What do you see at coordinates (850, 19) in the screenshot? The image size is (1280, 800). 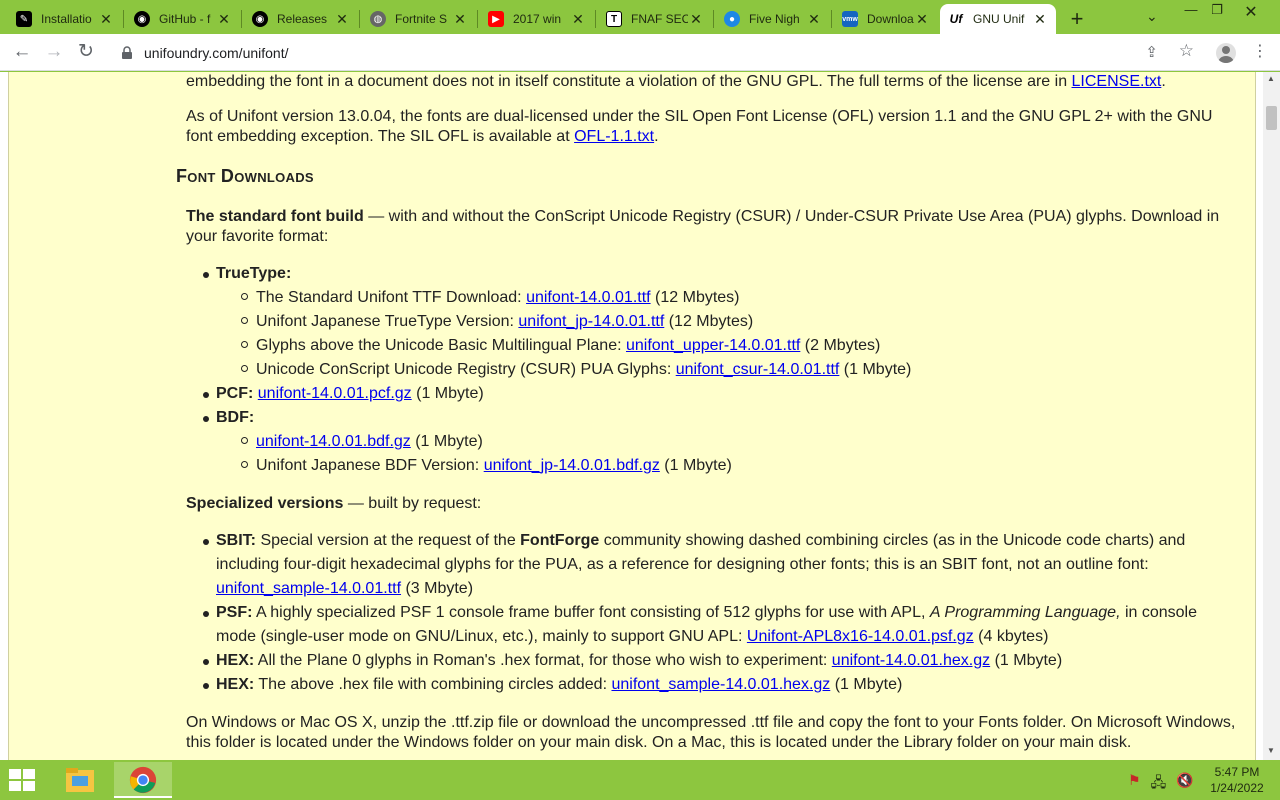 I see `vmw-icon: vmw` at bounding box center [850, 19].